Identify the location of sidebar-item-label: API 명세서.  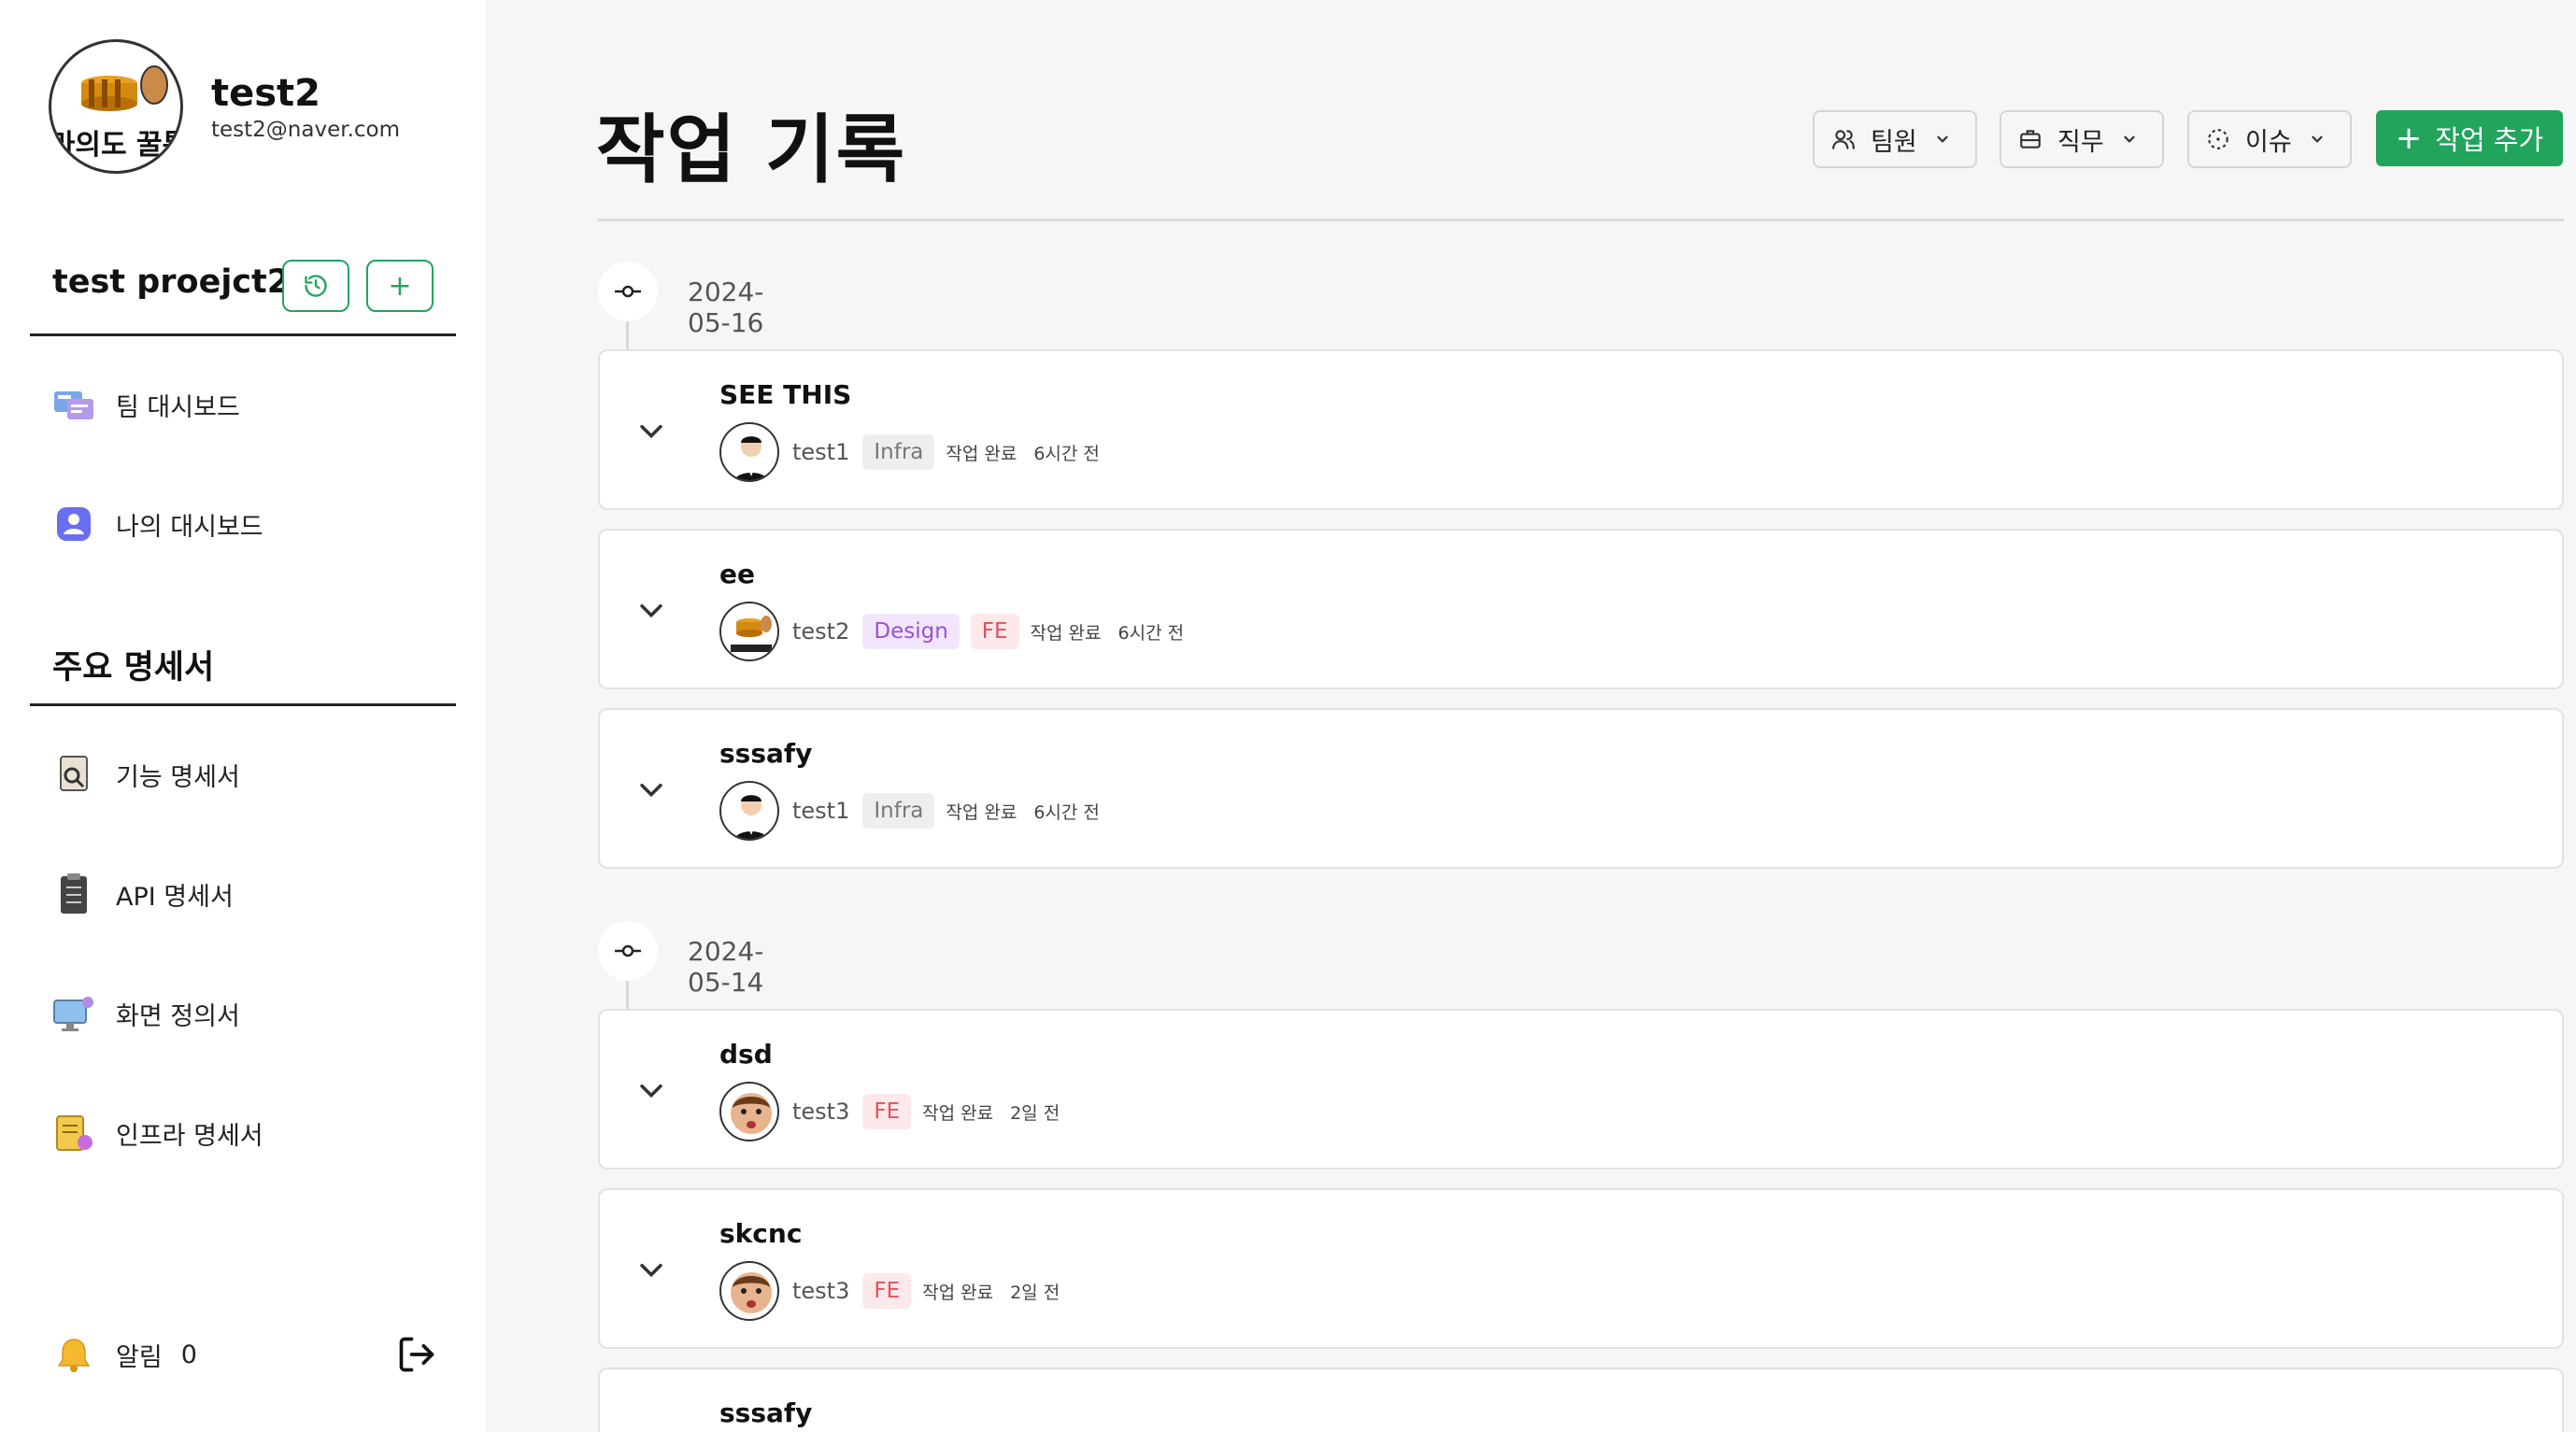
(175, 897).